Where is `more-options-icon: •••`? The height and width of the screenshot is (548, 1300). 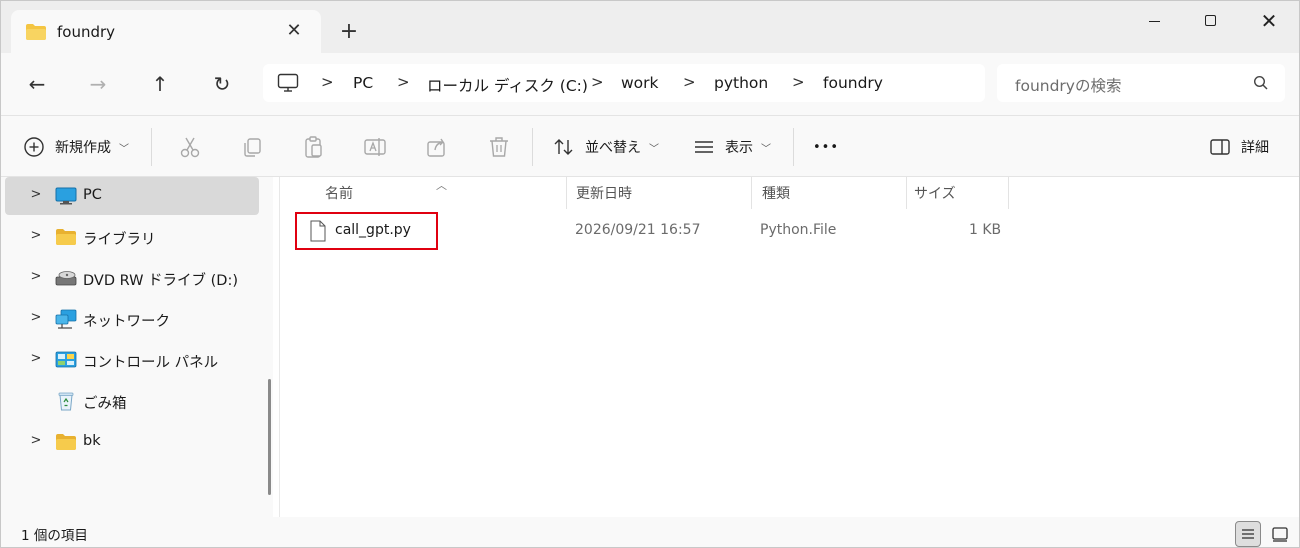 more-options-icon: ••• is located at coordinates (826, 147).